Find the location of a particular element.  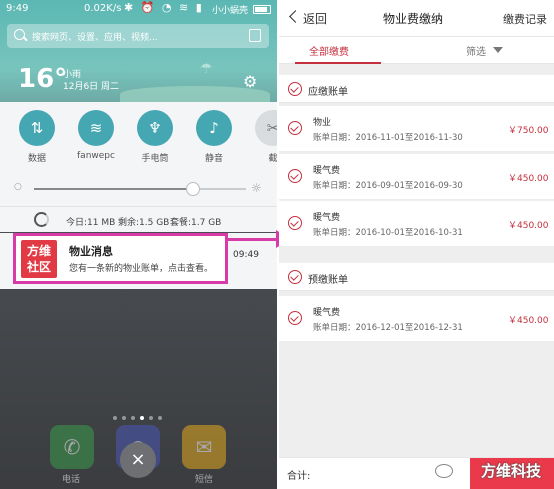

status-bar: 9:49 0.02K/s ✱ ⏰ ◔ ≋ ▮ 小小蜗壳 is located at coordinates (138, 10).